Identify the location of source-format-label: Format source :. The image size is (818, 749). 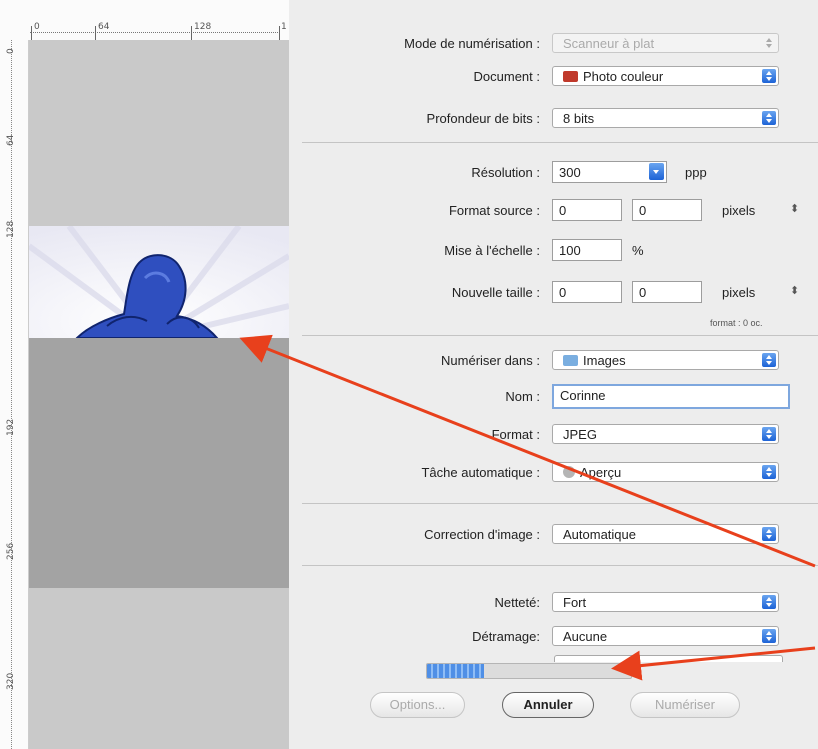
(494, 210).